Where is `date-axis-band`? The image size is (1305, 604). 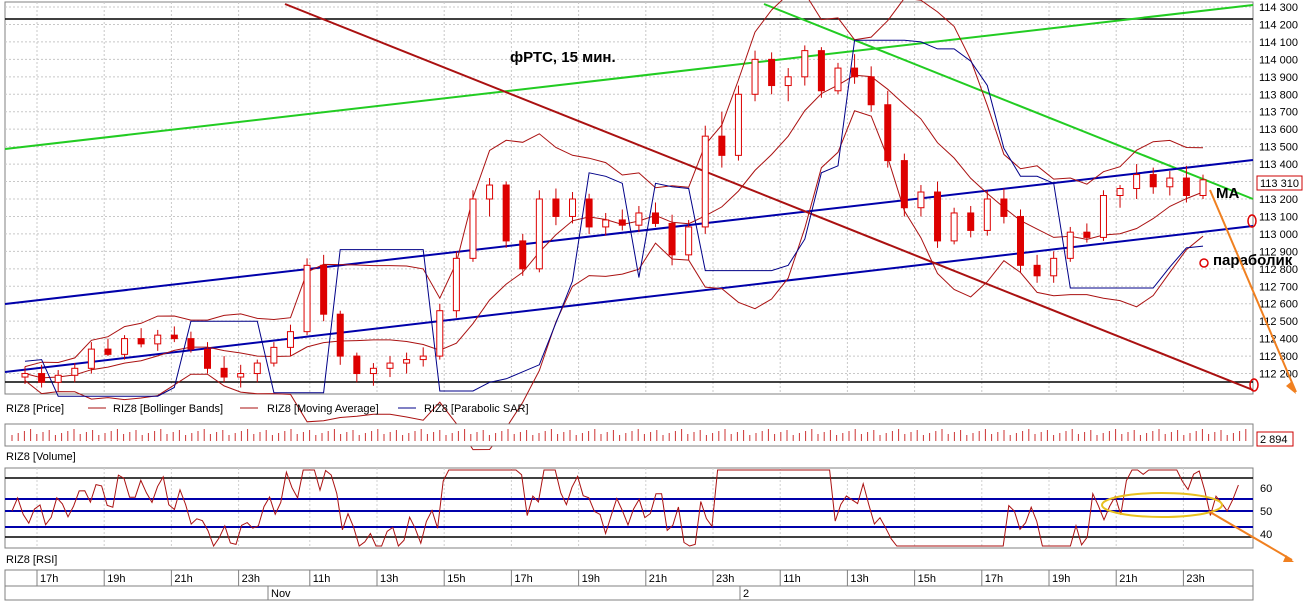
date-axis-band is located at coordinates (629, 593).